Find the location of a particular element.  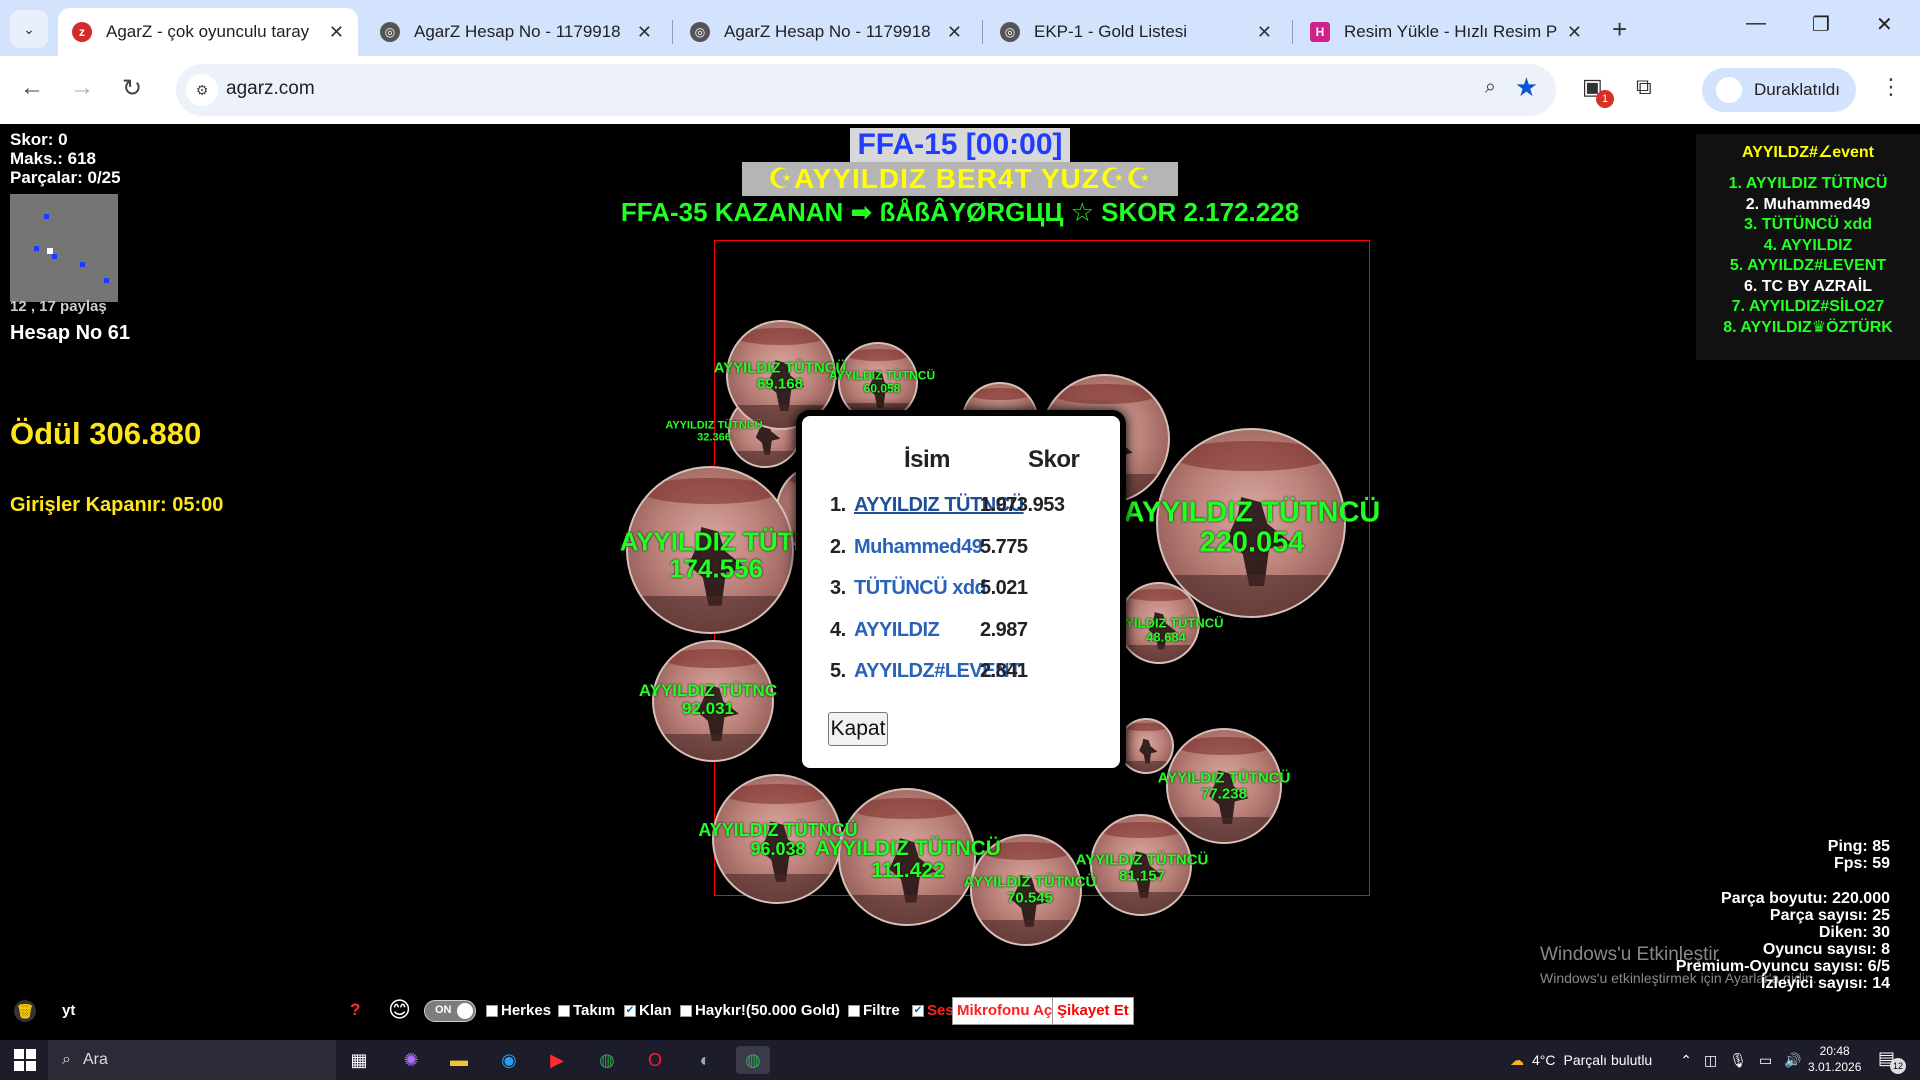

tab-hesap-2: ◎ AgarZ Hesap No - 1179918 ✕ is located at coordinates (826, 32).